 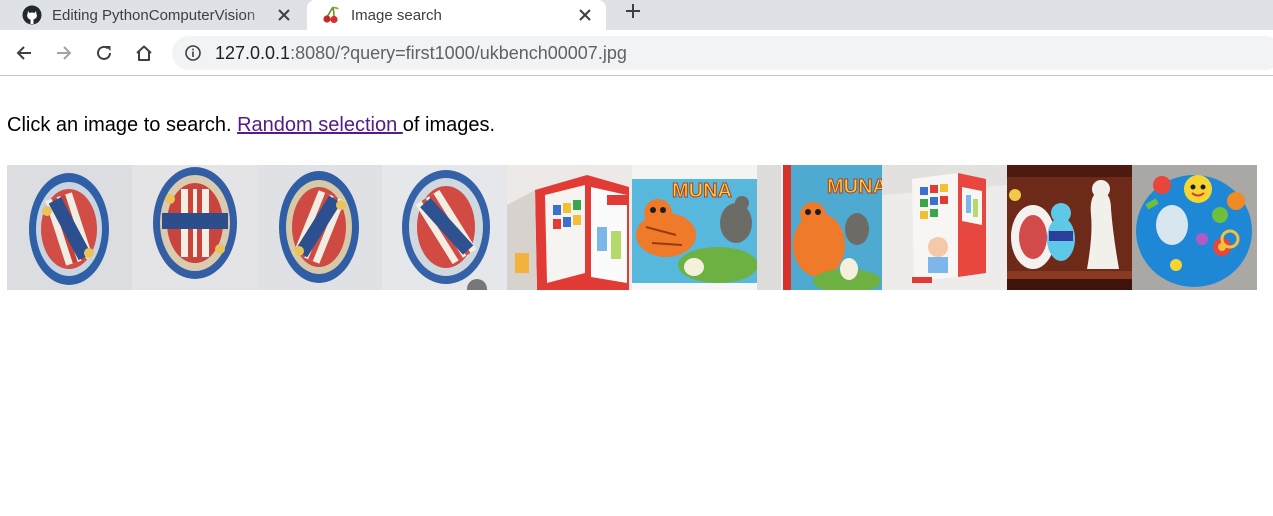 I want to click on reload-button, so click(x=104, y=53).